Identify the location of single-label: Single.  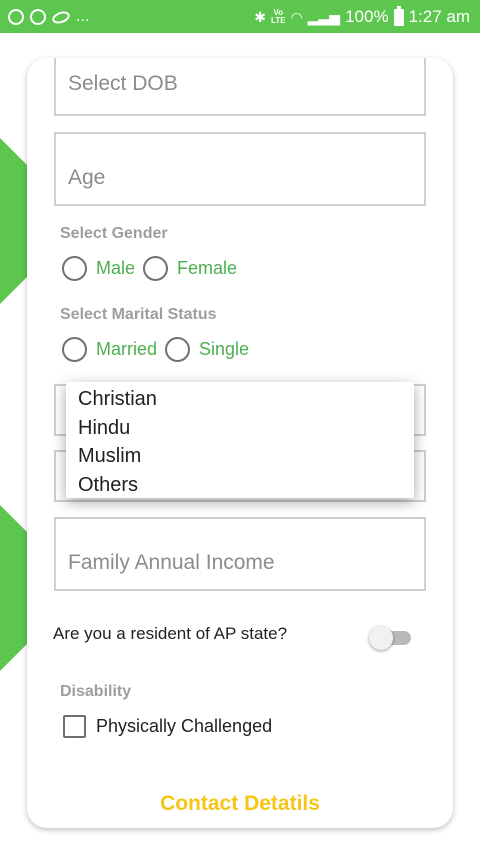
(224, 349).